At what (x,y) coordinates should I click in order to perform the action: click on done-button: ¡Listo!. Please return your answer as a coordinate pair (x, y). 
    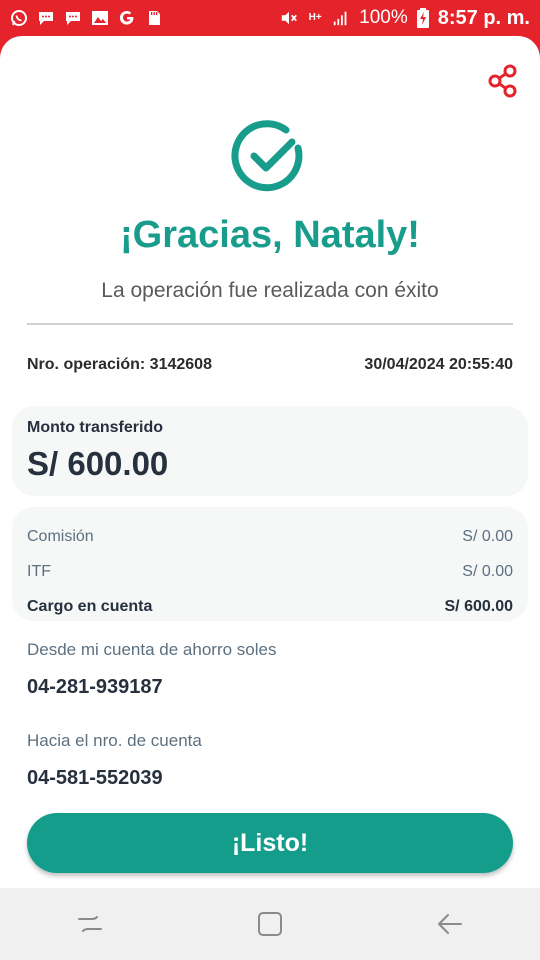
    Looking at the image, I should click on (270, 843).